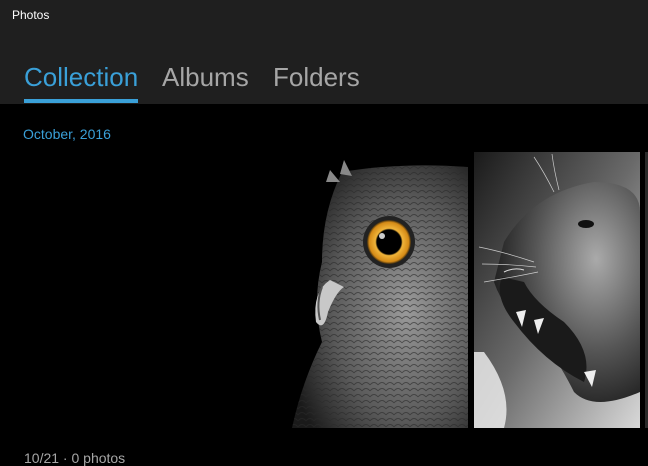 The image size is (648, 466). What do you see at coordinates (67, 134) in the screenshot?
I see `date-group-header: October, 2016` at bounding box center [67, 134].